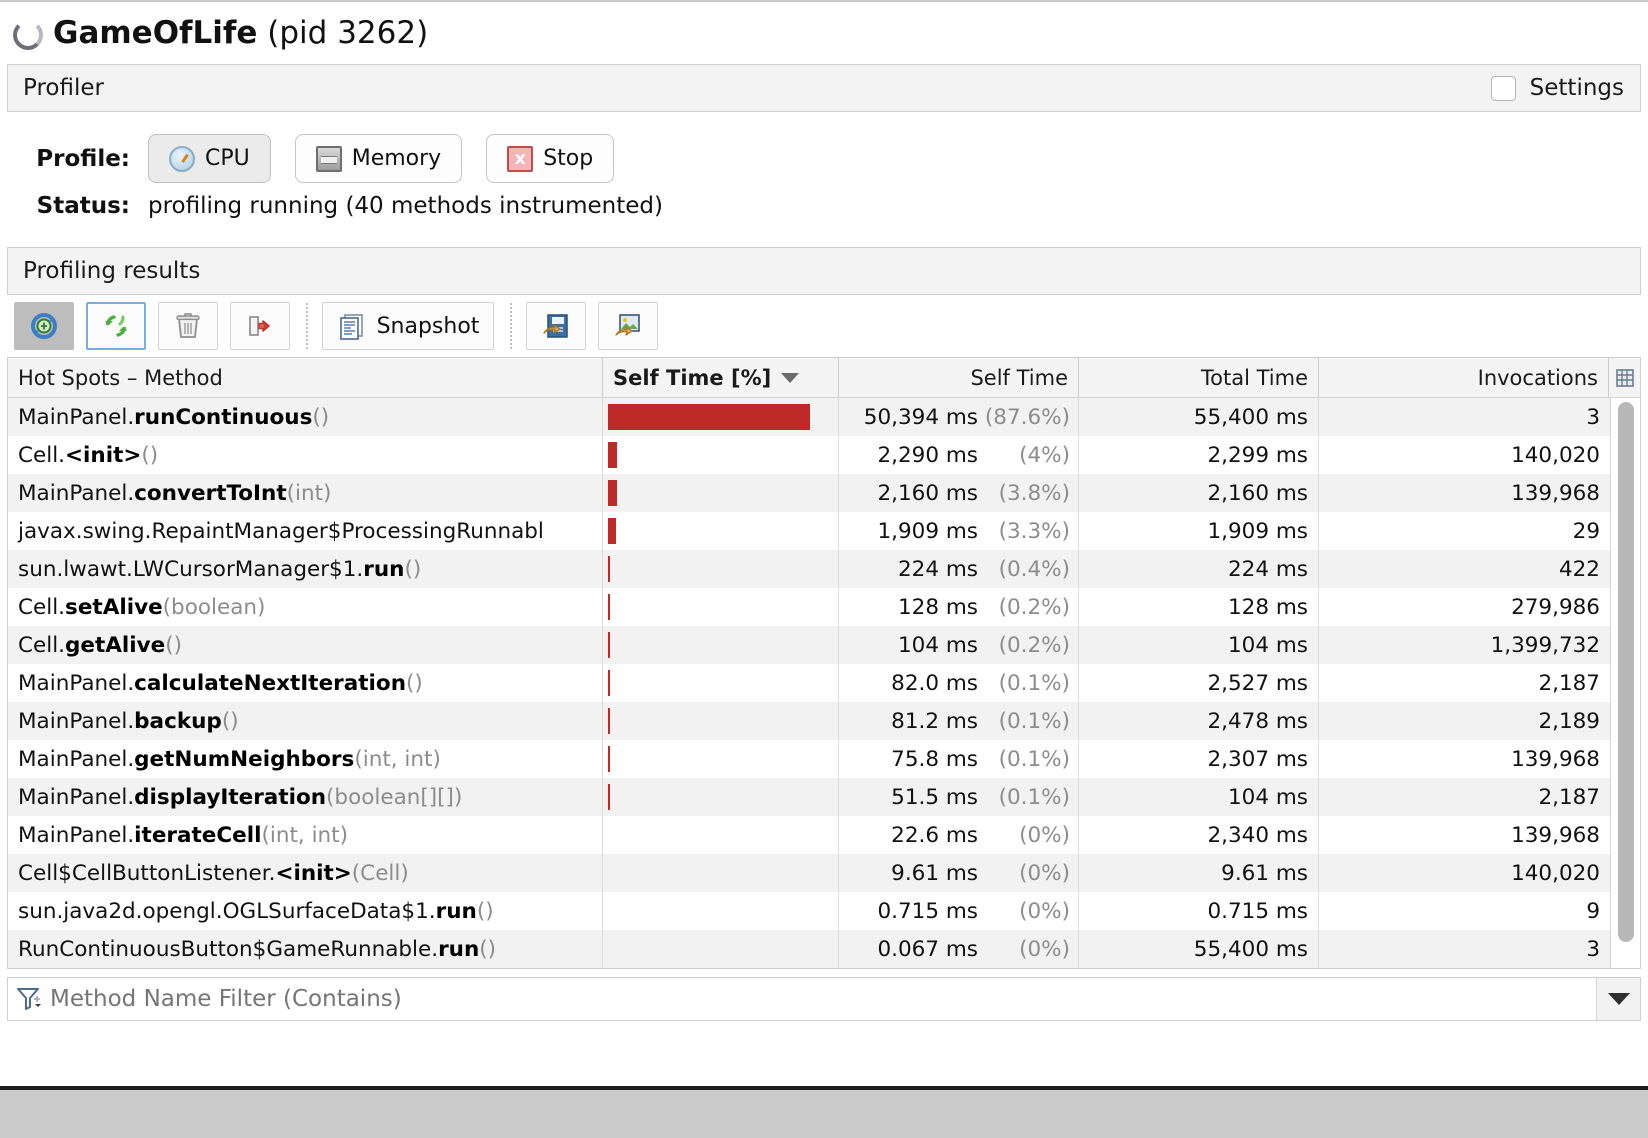 Image resolution: width=1648 pixels, height=1138 pixels. Describe the element at coordinates (198, 835) in the screenshot. I see `method-name: iterateCell` at that location.